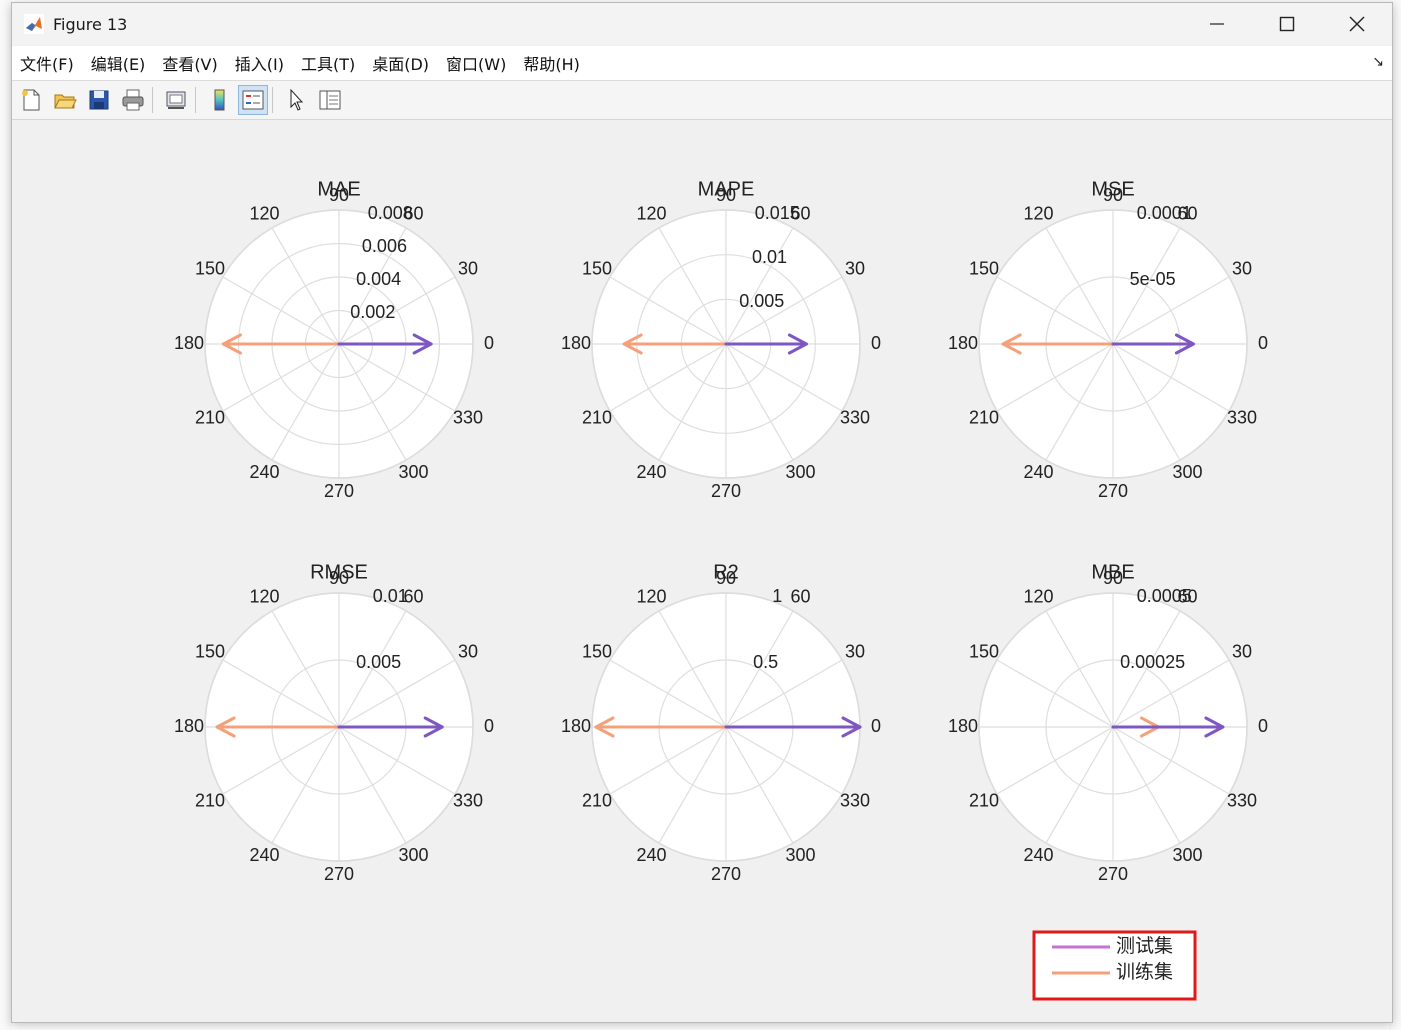 This screenshot has width=1401, height=1030. Describe the element at coordinates (189, 63) in the screenshot. I see `menu-view: 查看(V)` at that location.